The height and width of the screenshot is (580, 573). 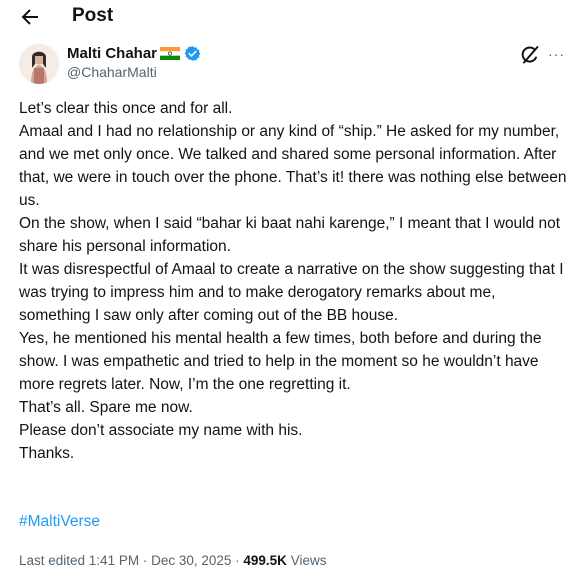 I want to click on top-bar: Post, so click(x=286, y=17).